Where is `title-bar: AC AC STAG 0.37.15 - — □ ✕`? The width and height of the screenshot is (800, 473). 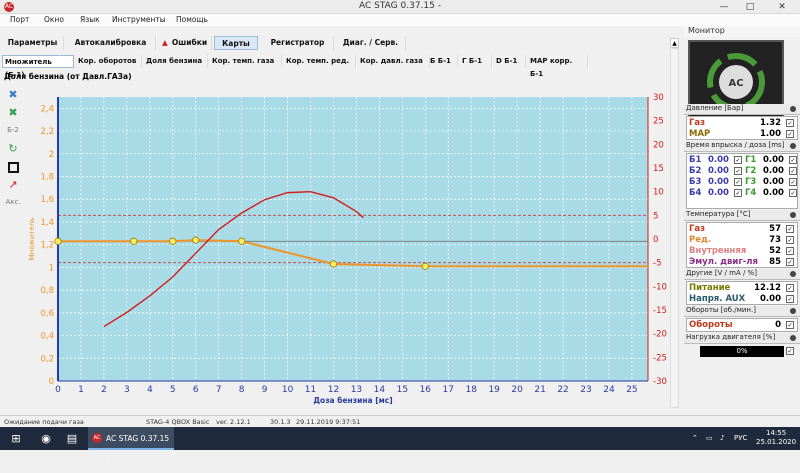
title-bar: AC AC STAG 0.37.15 - — □ ✕ is located at coordinates (400, 7).